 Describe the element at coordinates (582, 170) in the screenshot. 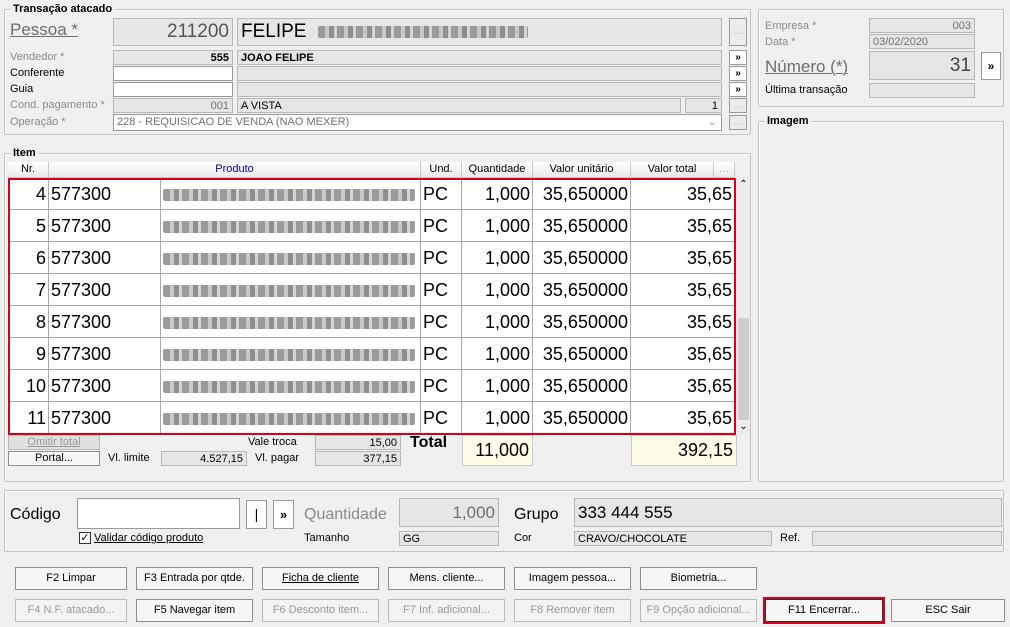

I see `col-header-valor-unitario: Valor unitário` at that location.